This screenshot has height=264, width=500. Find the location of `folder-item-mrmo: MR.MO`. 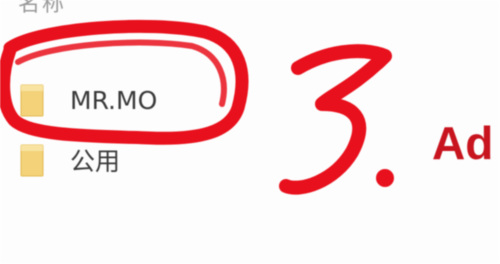

folder-item-mrmo: MR.MO is located at coordinates (88, 100).